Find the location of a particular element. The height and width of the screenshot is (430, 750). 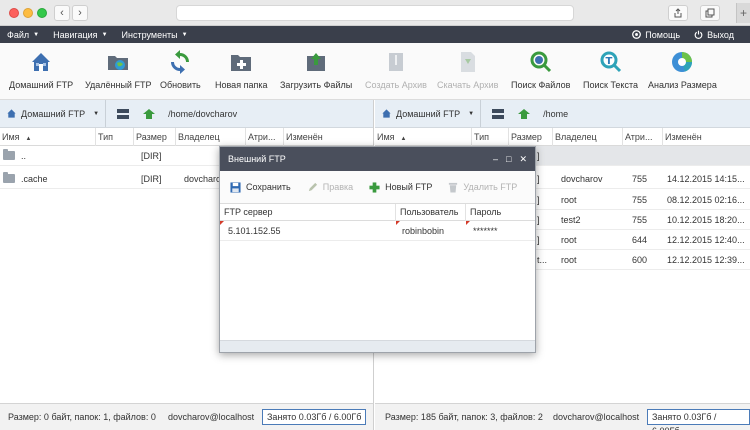

edit-button: Правка is located at coordinates (330, 187).